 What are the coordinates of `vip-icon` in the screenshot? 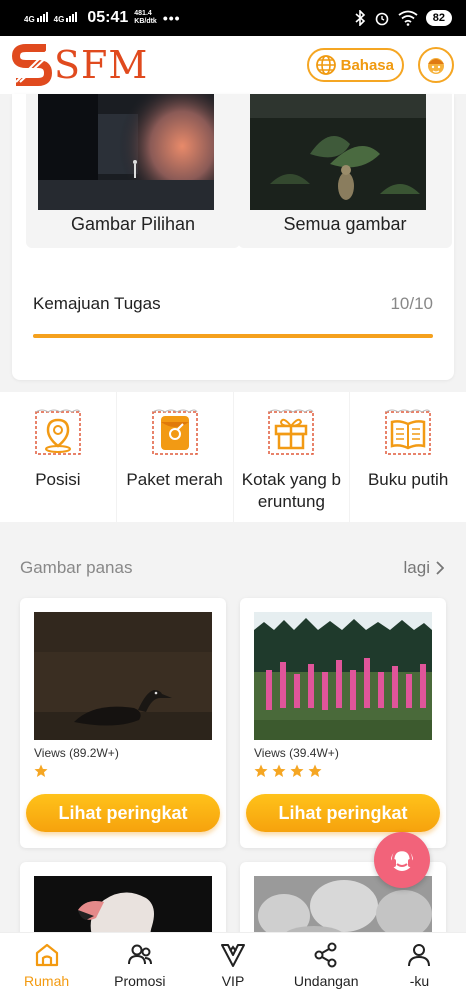 It's located at (233, 955).